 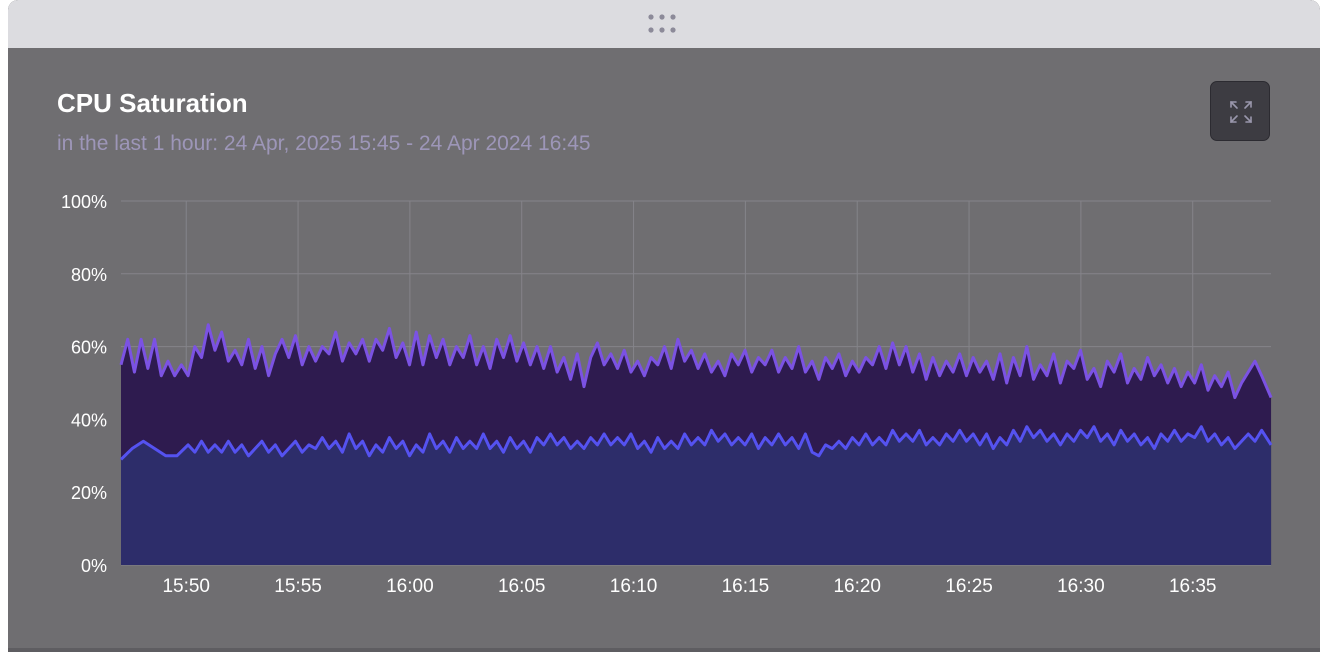 What do you see at coordinates (410, 586) in the screenshot?
I see `x-tick-label: 16:00` at bounding box center [410, 586].